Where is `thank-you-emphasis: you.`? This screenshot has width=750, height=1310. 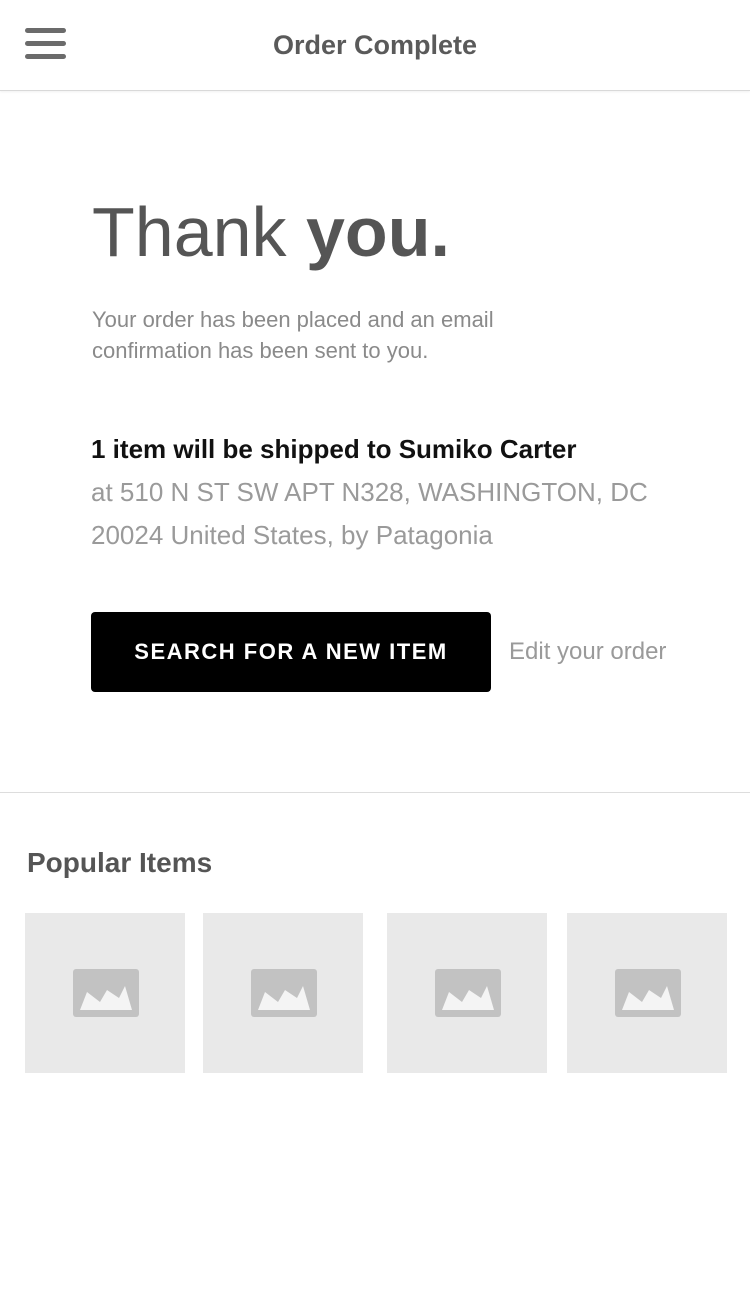 thank-you-emphasis: you. is located at coordinates (378, 232).